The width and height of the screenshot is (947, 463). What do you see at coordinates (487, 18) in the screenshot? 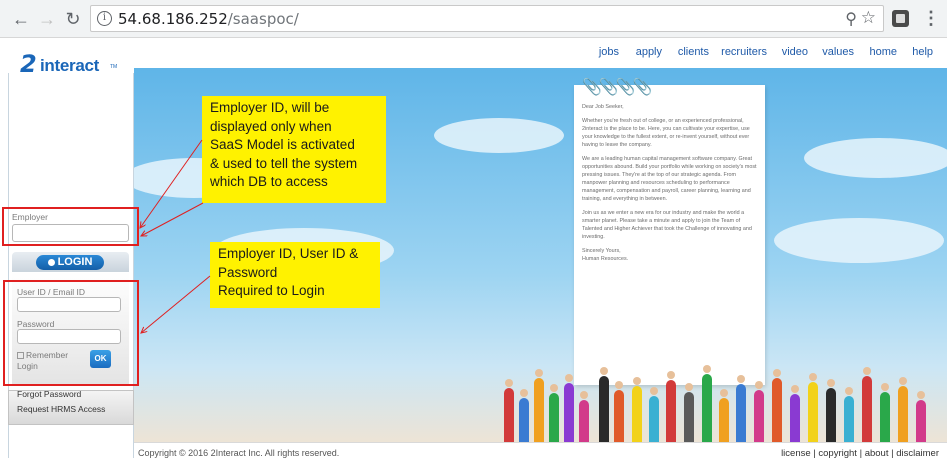
I see `address-bar: i 54.68.186.252/saaspoc/ ⚲ ☆` at bounding box center [487, 18].